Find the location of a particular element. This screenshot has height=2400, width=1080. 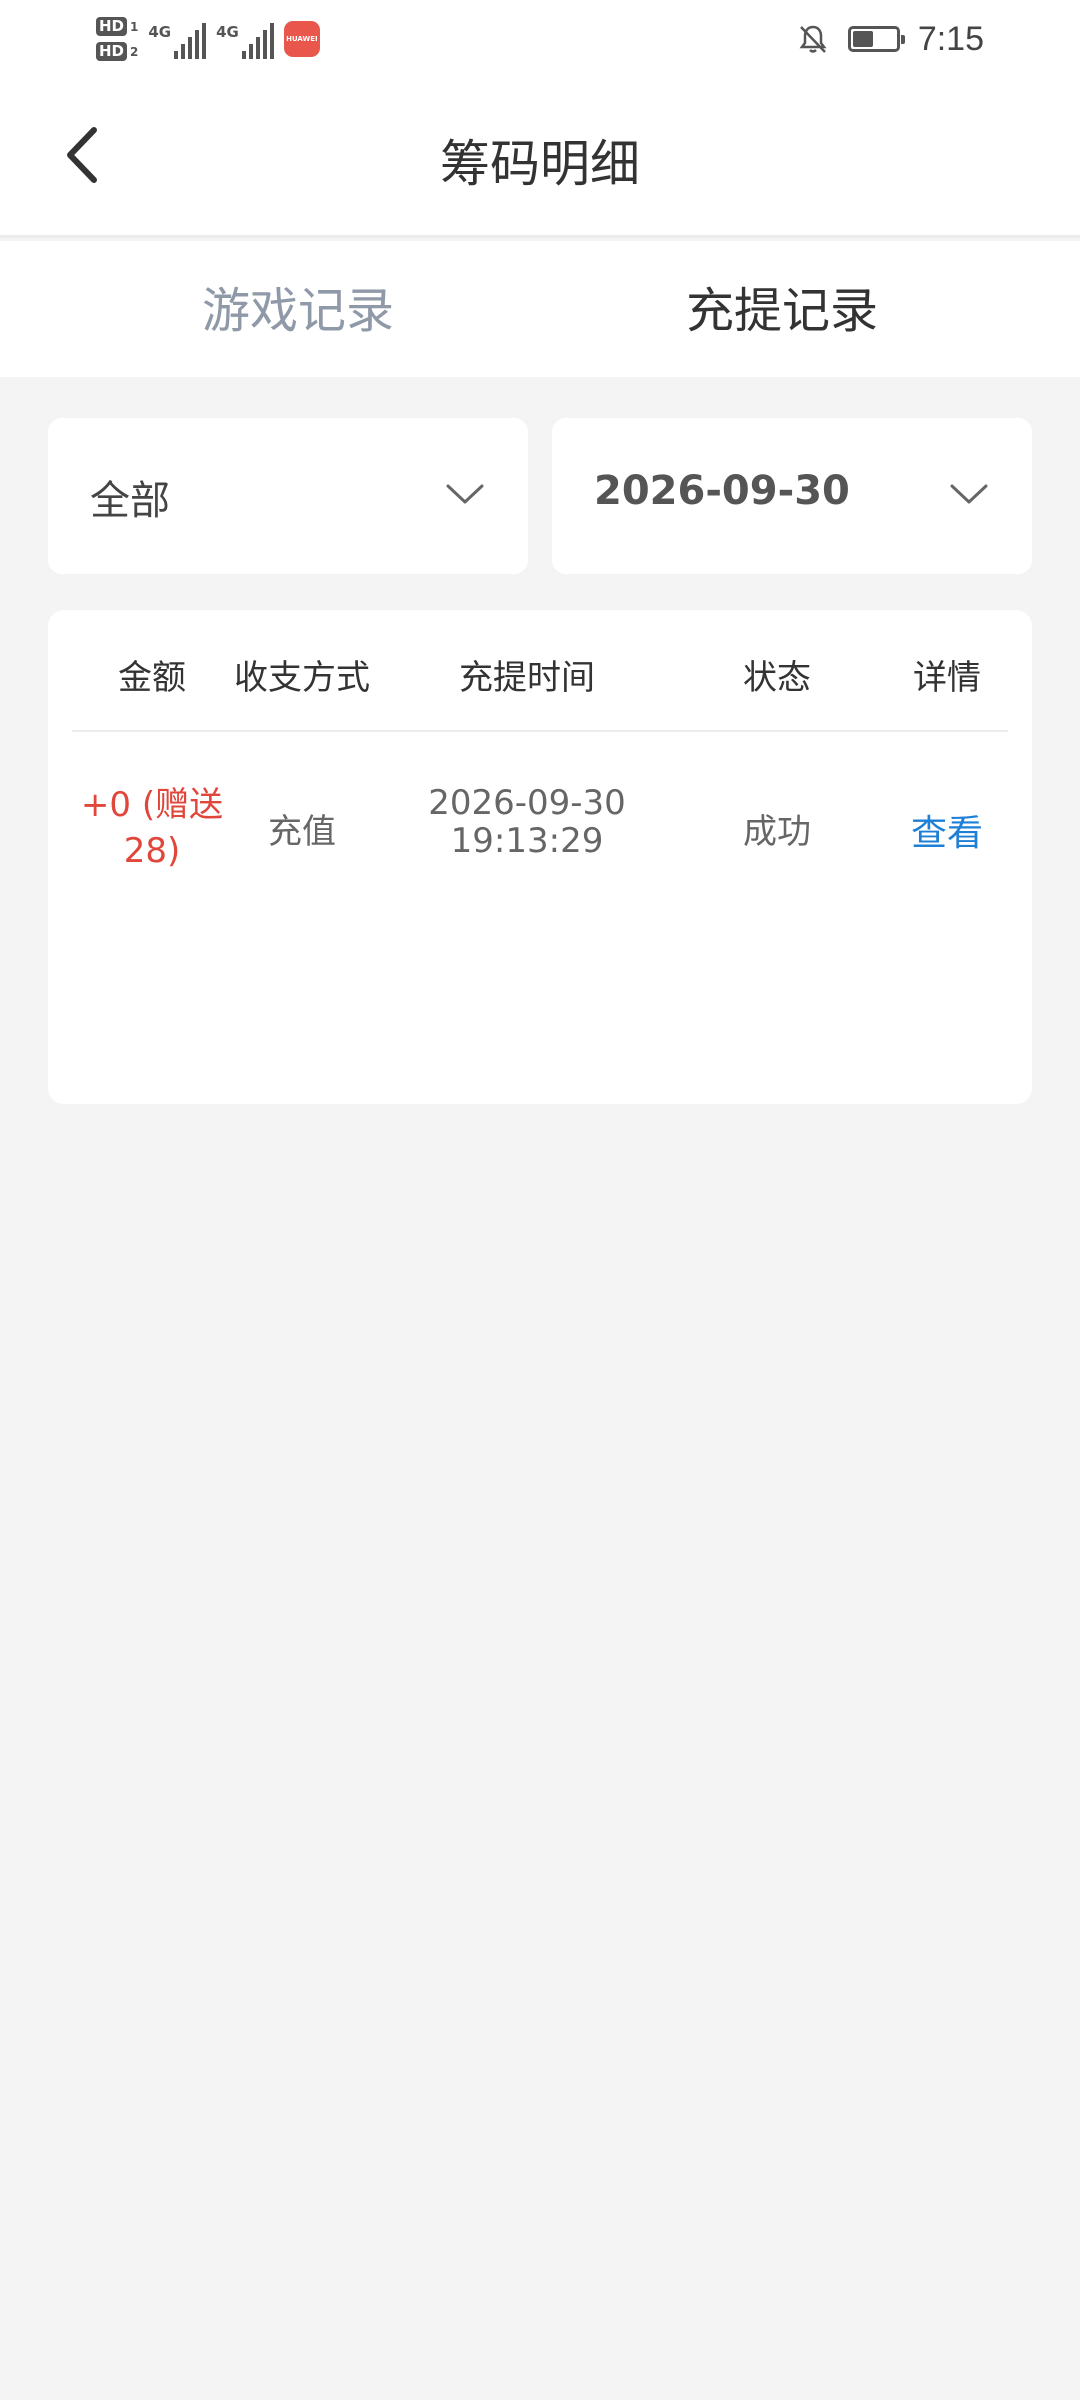

status-bar-right: 7:15 is located at coordinates (890, 39).